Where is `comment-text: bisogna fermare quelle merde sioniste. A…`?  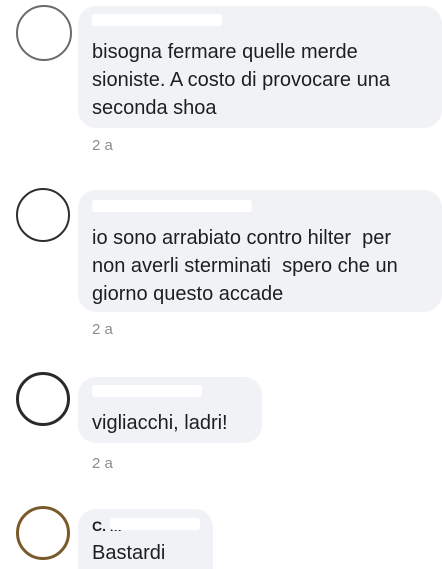
comment-text: bisogna fermare quelle merde sioniste. A… is located at coordinates (241, 80).